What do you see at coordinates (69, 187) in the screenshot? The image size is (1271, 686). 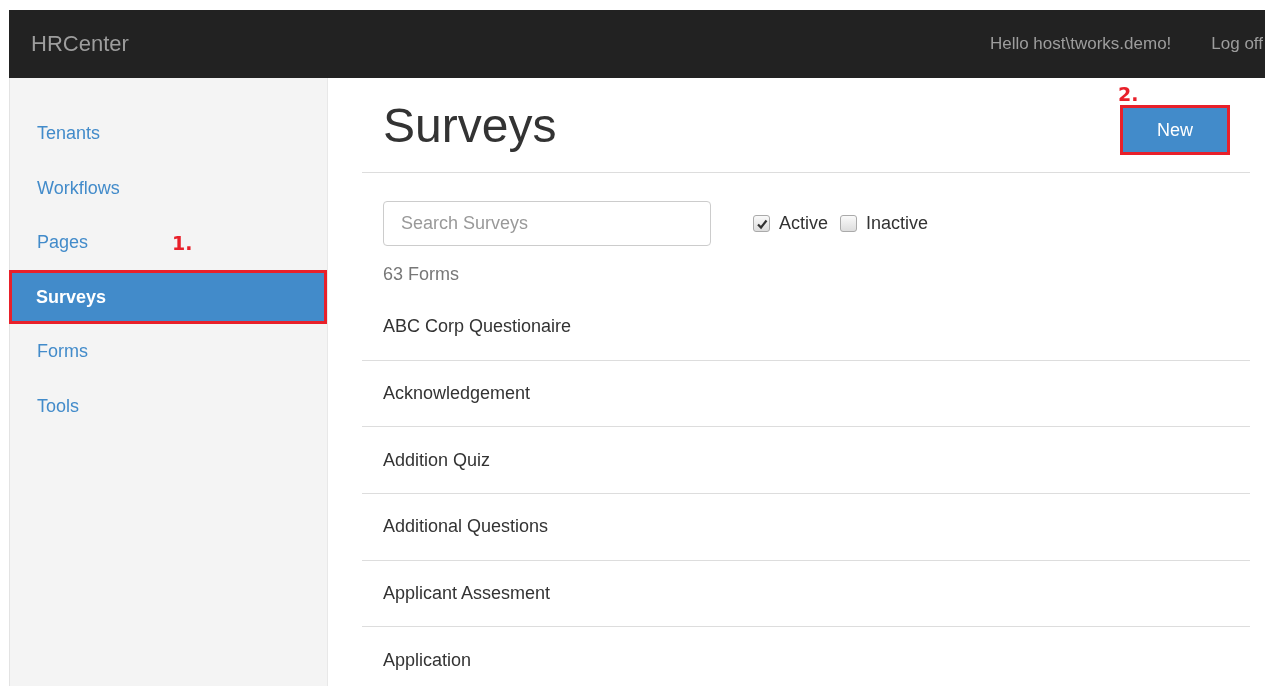 I see `sidebar-item: Workflows` at bounding box center [69, 187].